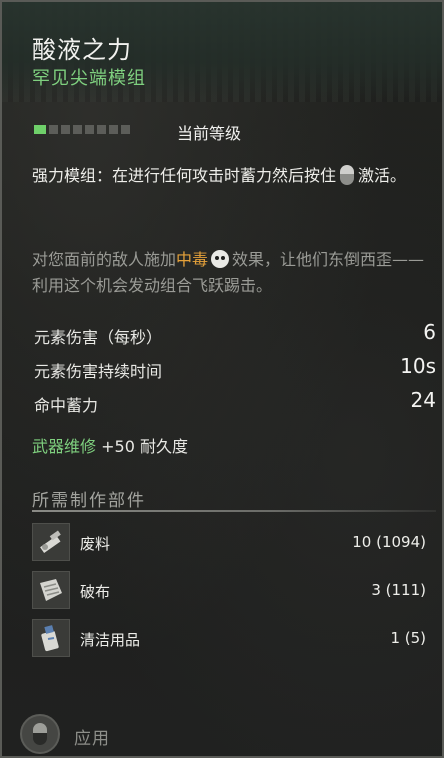  I want to click on mod-description: 强力模组：在进行任何攻击时蓄力然后按住 激活。, so click(232, 176).